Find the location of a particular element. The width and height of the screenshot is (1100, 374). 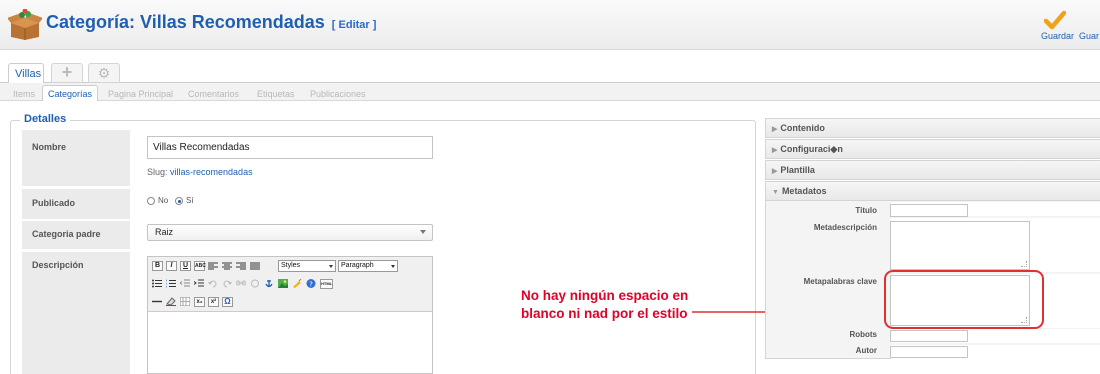

category-box-icon is located at coordinates (25, 24).